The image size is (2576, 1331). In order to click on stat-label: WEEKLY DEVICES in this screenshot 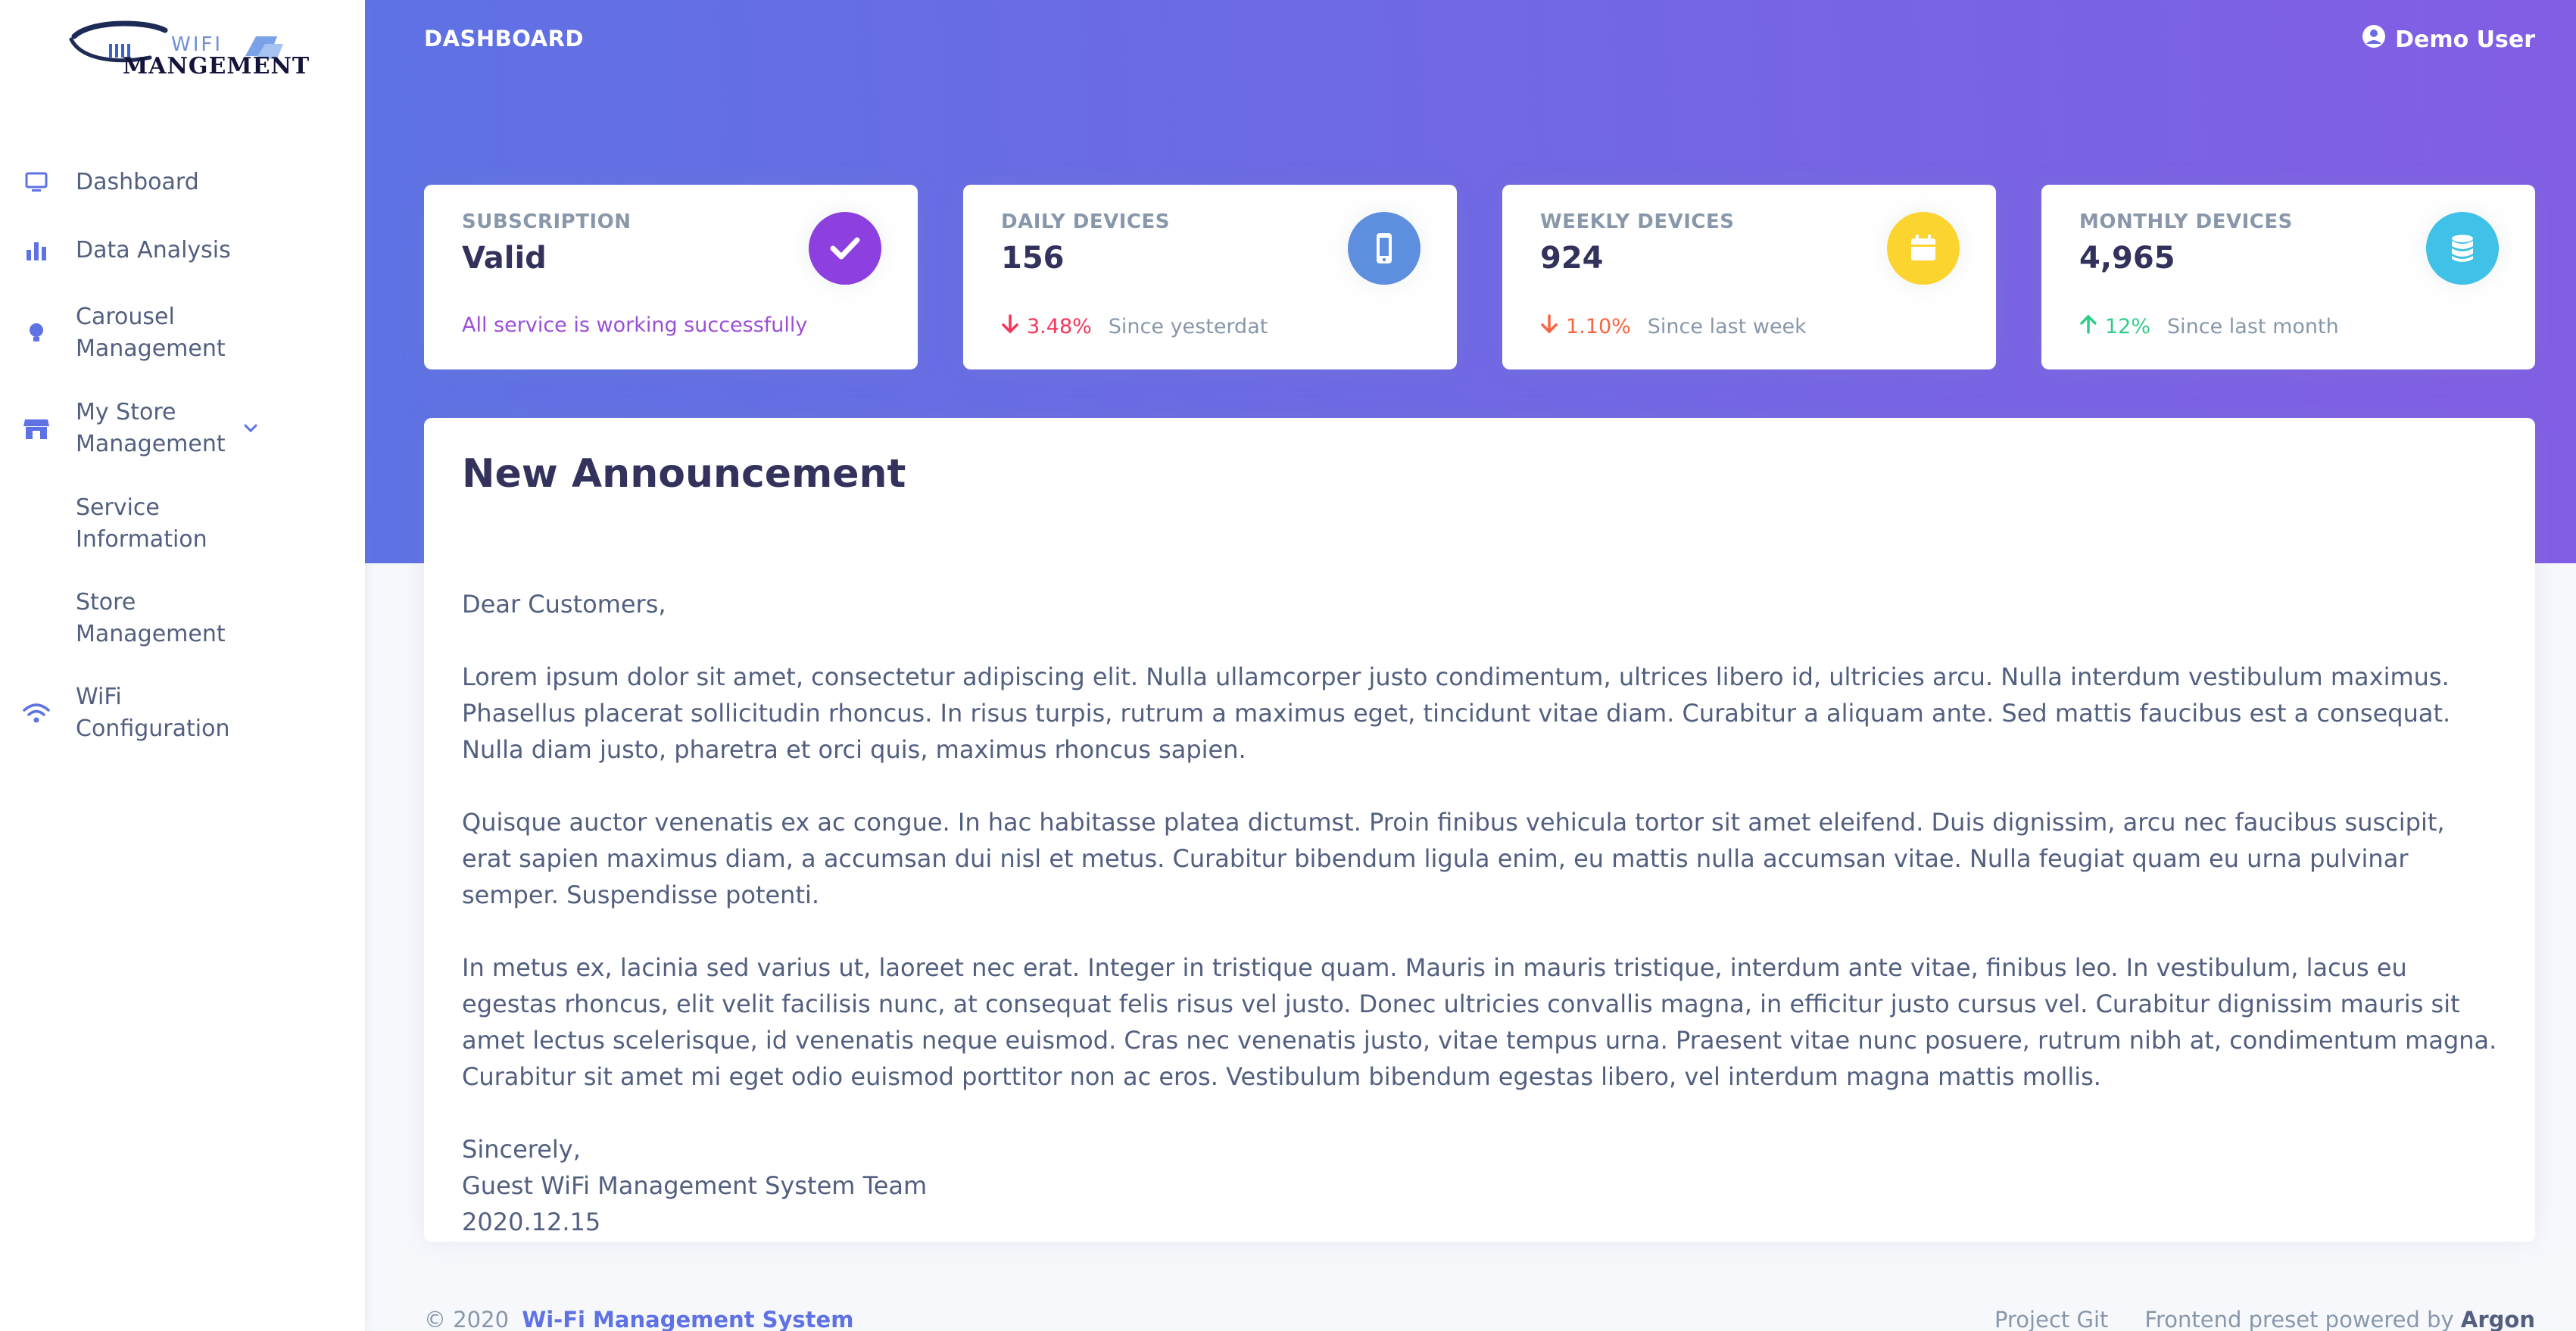, I will do `click(1637, 221)`.